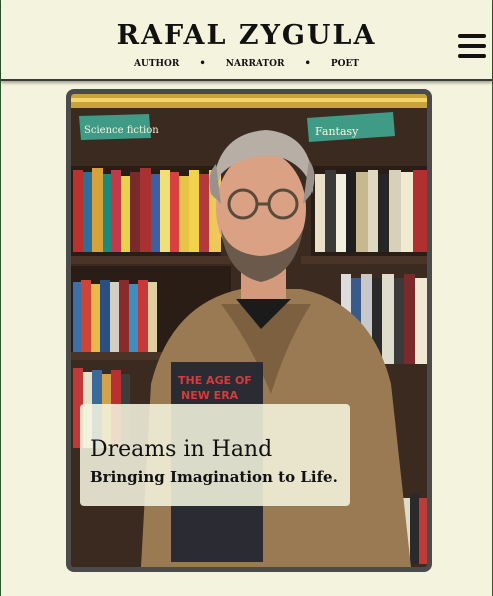 Image resolution: width=493 pixels, height=596 pixels. What do you see at coordinates (121, 130) in the screenshot?
I see `svg-text: Science fiction` at bounding box center [121, 130].